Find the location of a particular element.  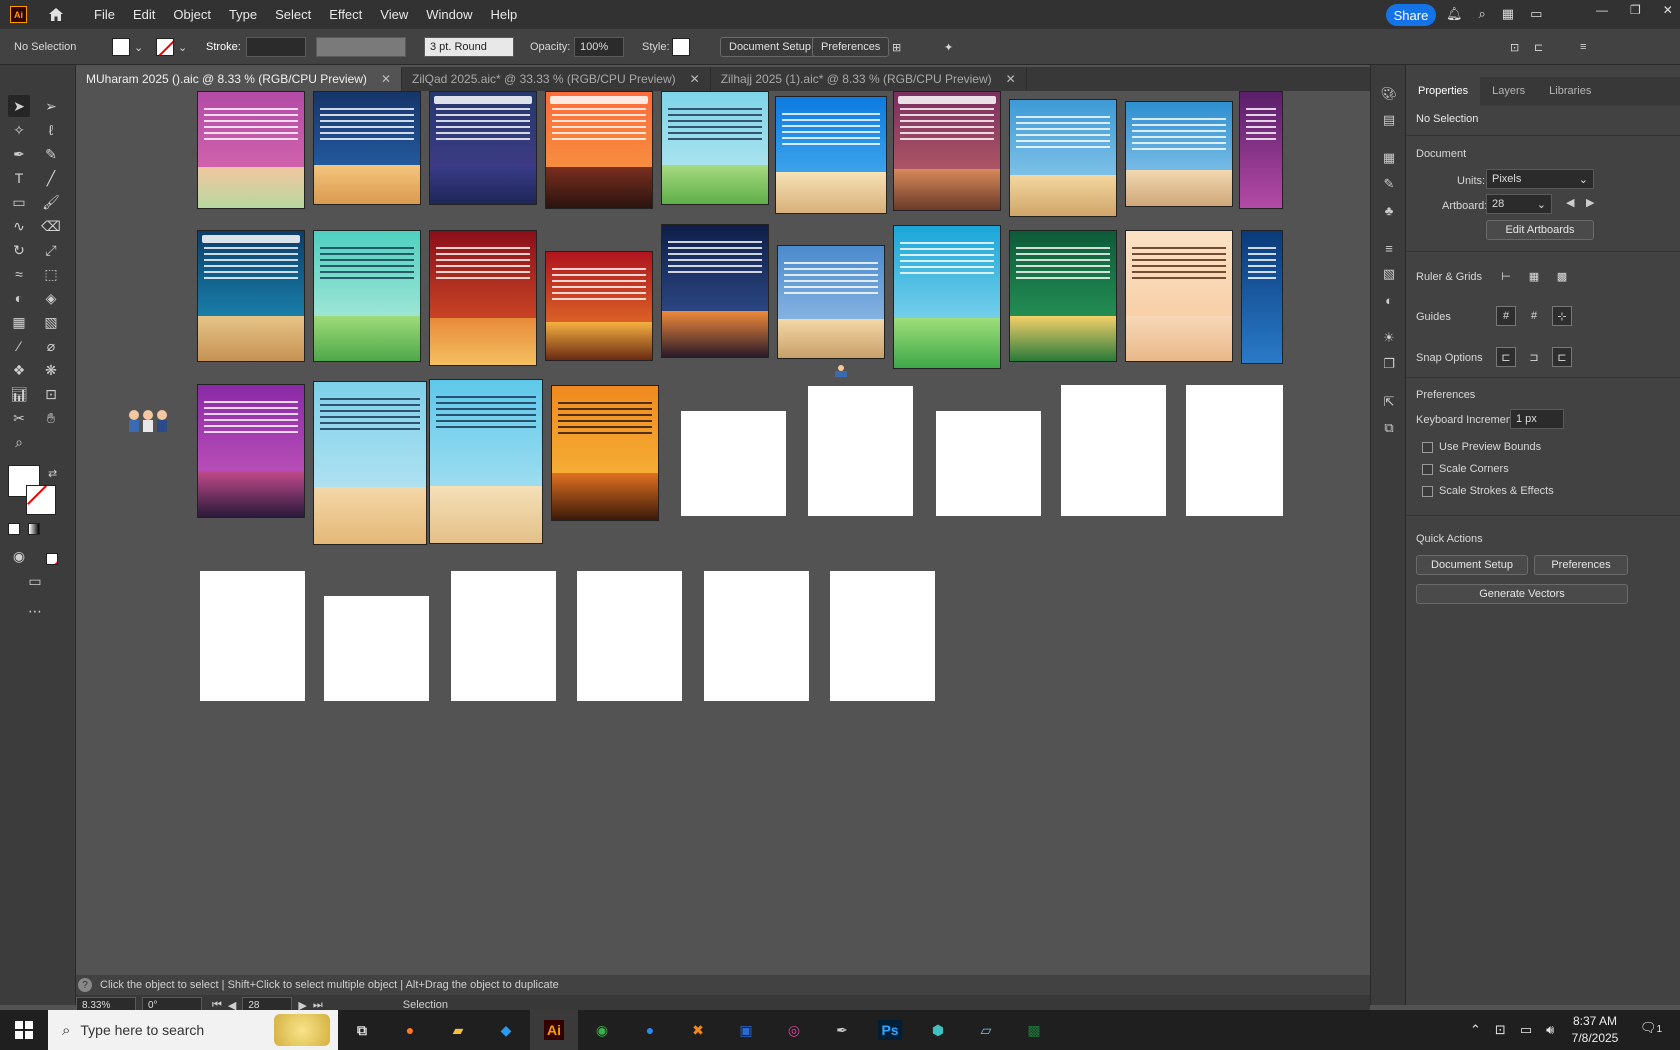

stroke-swatch is located at coordinates (165, 47).